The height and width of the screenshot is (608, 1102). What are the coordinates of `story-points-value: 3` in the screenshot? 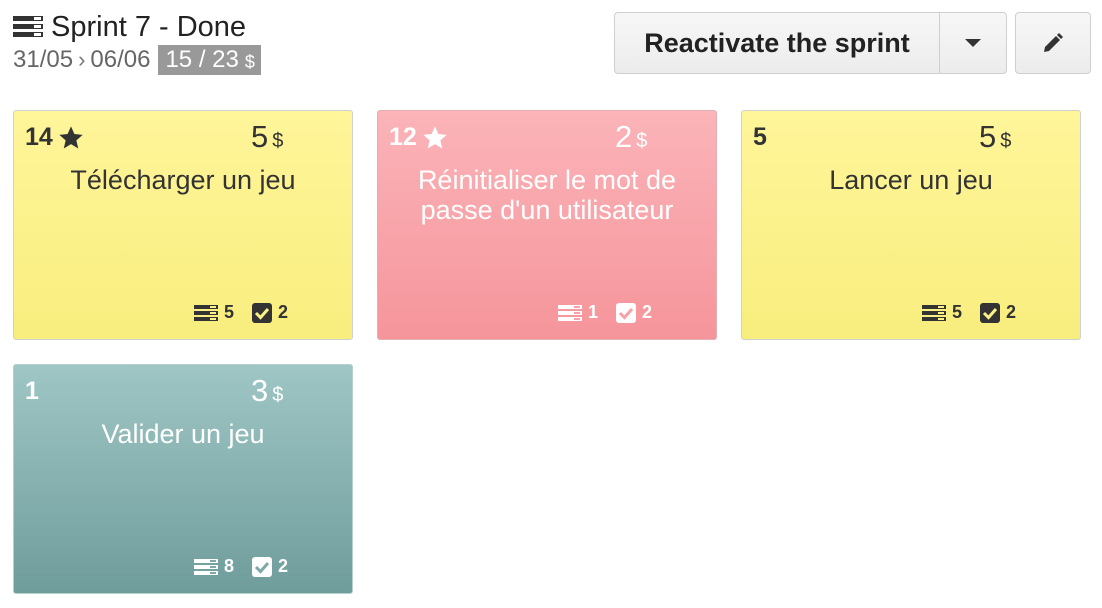 It's located at (260, 390).